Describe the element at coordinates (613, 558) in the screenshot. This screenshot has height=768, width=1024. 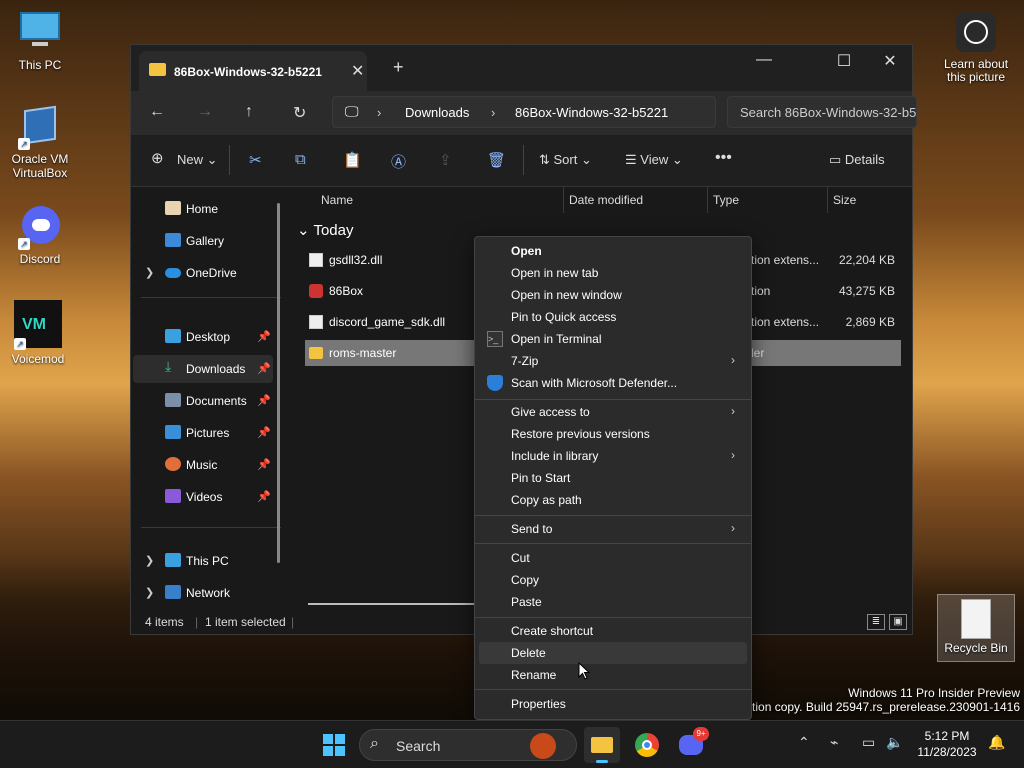
I see `menu-item-cut: Cut` at that location.